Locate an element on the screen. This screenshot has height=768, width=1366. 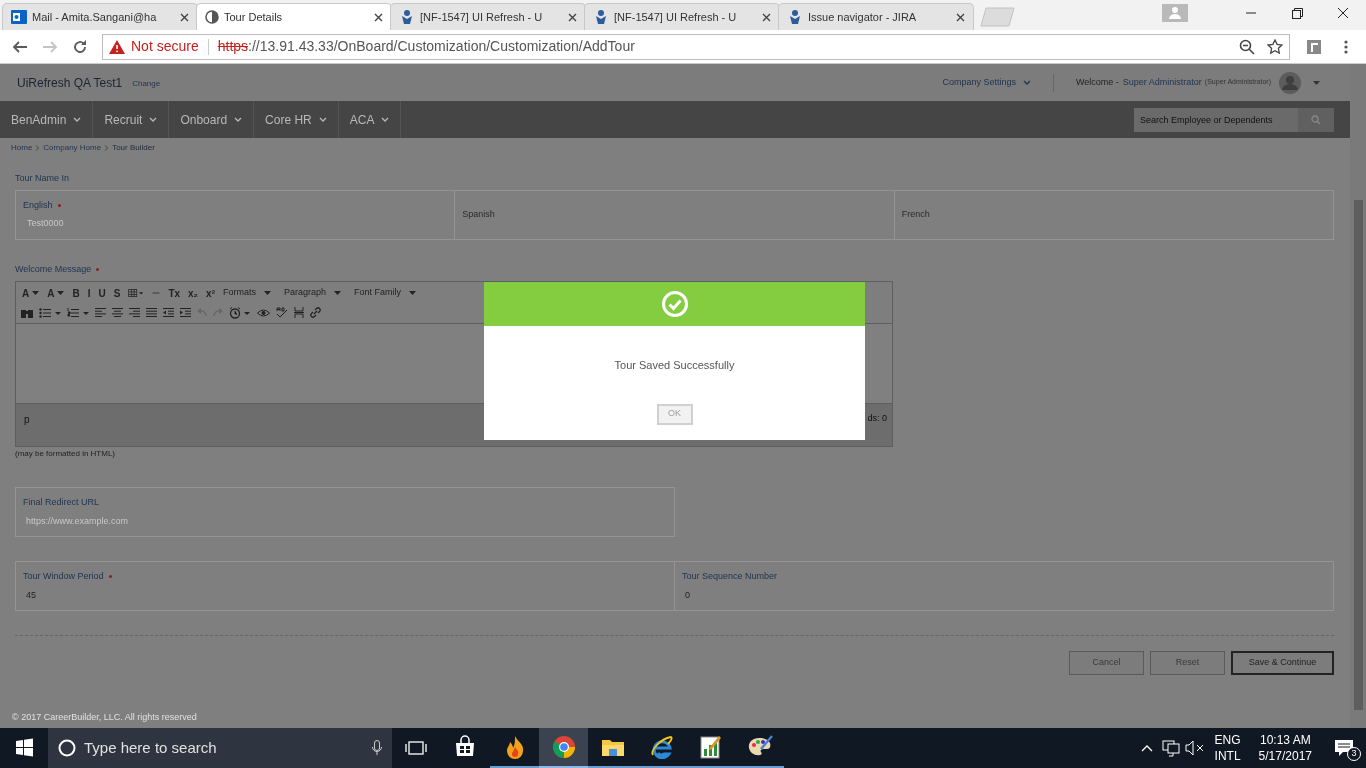
zoom-out-icon is located at coordinates (1247, 46).